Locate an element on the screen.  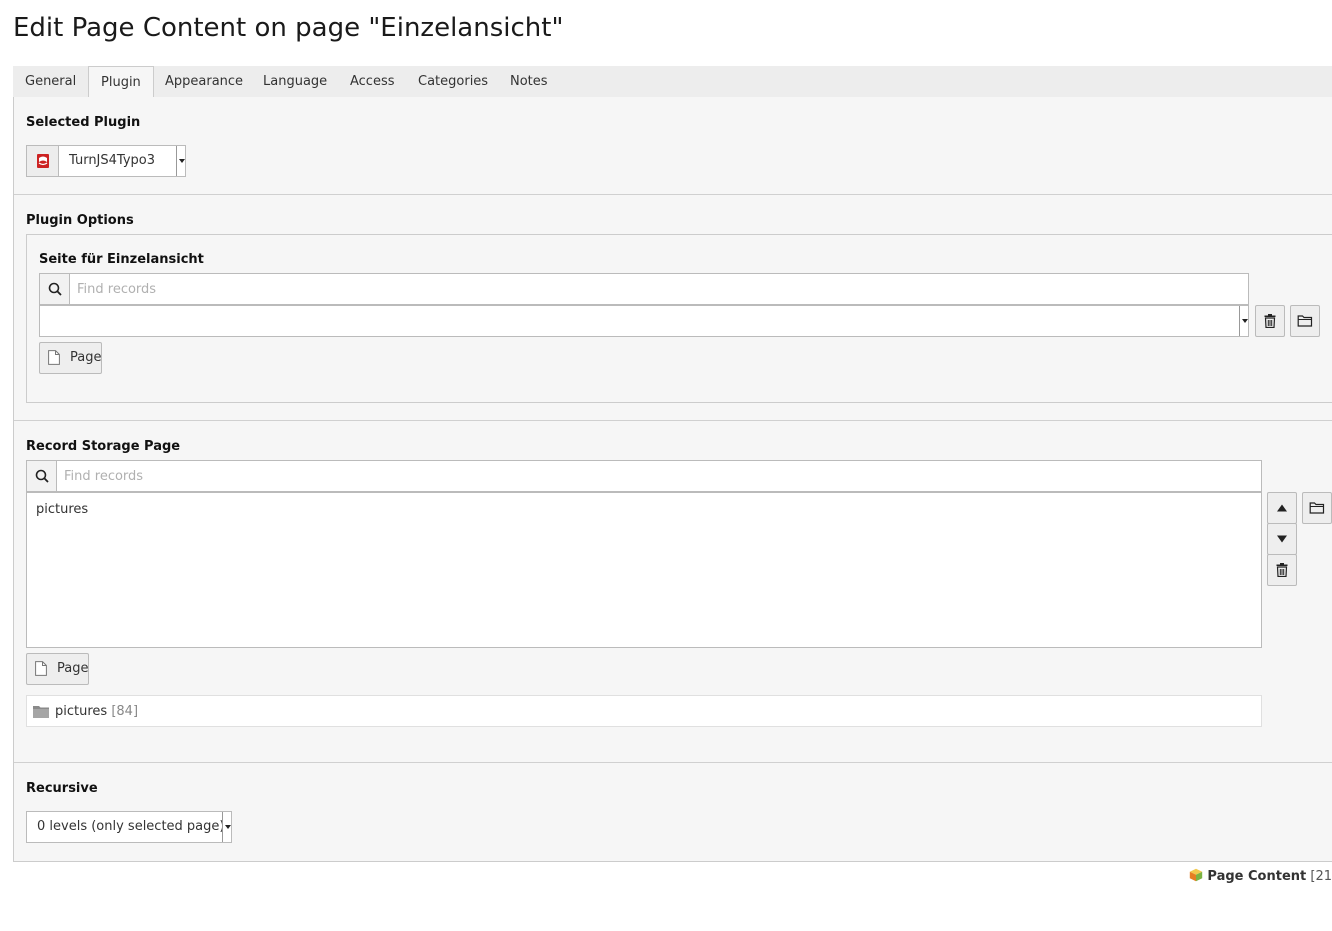
content-element-icon is located at coordinates (1196, 875).